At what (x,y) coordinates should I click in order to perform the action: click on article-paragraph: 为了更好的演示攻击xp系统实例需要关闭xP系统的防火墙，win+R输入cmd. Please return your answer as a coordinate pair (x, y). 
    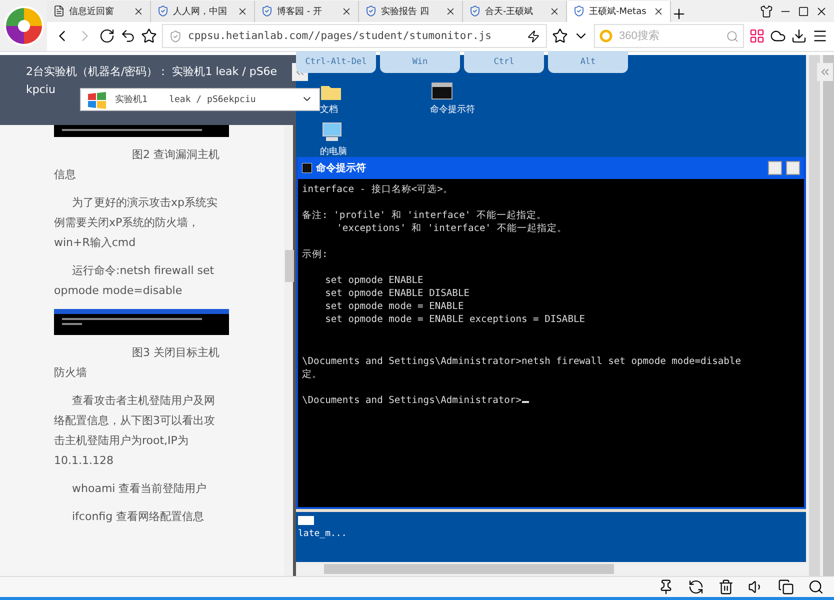
    Looking at the image, I should click on (136, 223).